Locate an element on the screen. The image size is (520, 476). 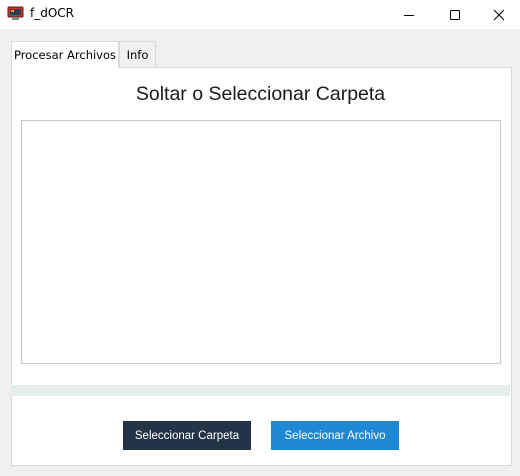
tab-info: Info is located at coordinates (137, 54).